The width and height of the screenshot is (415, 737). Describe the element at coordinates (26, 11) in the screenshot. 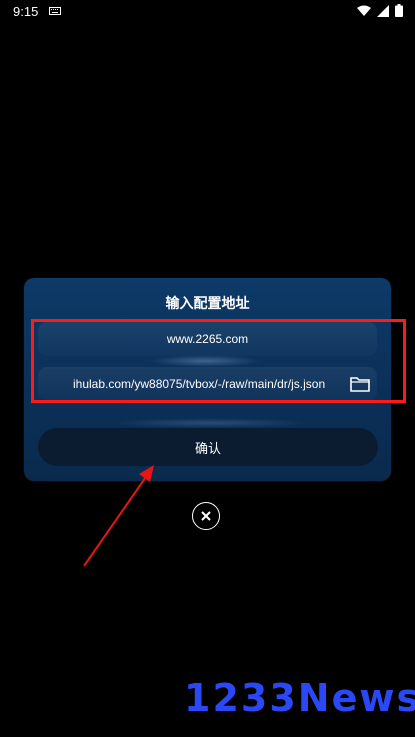

I see `status-time: 9:15` at that location.